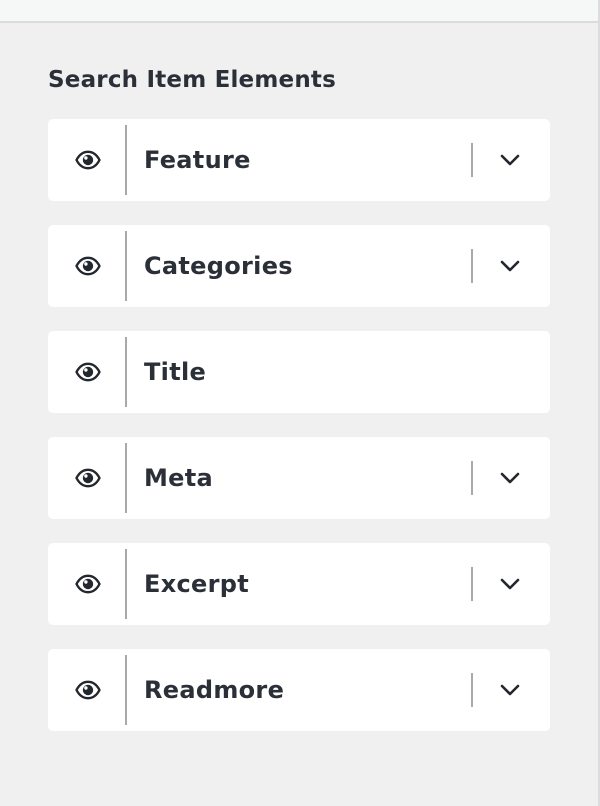  Describe the element at coordinates (179, 478) in the screenshot. I see `element-label: Meta` at that location.